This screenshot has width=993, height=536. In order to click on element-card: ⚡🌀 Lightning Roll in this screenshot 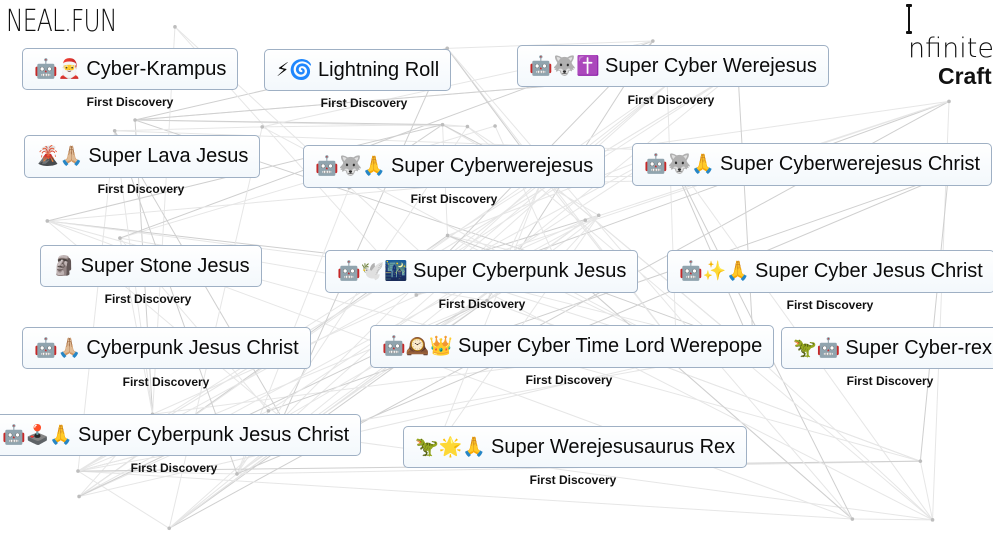, I will do `click(358, 70)`.